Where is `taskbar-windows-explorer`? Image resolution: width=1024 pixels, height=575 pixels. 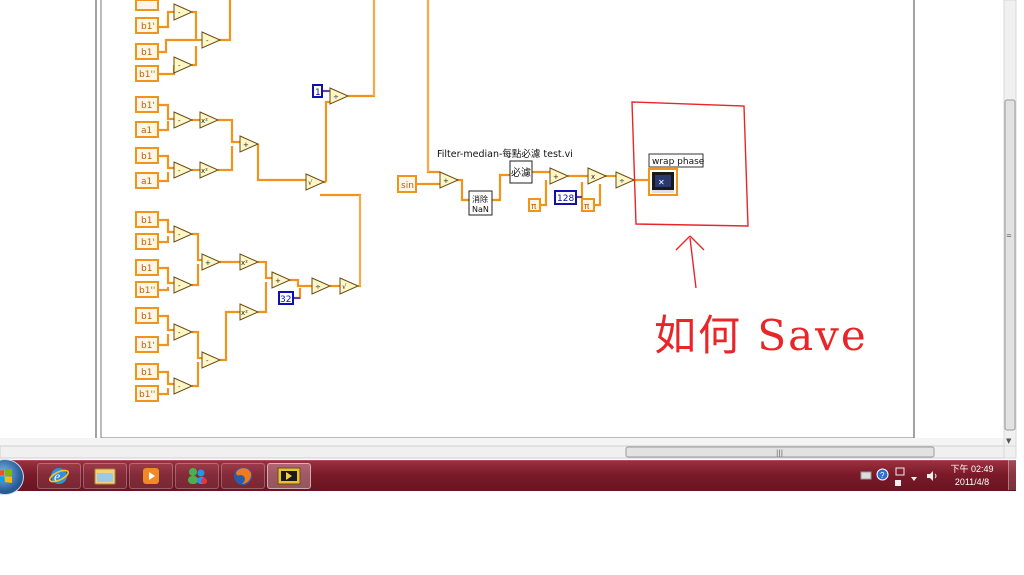
taskbar-windows-explorer is located at coordinates (105, 476).